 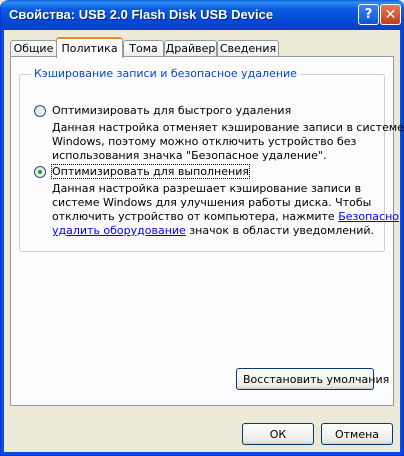 I want to click on window-border-left, so click(x=2, y=242).